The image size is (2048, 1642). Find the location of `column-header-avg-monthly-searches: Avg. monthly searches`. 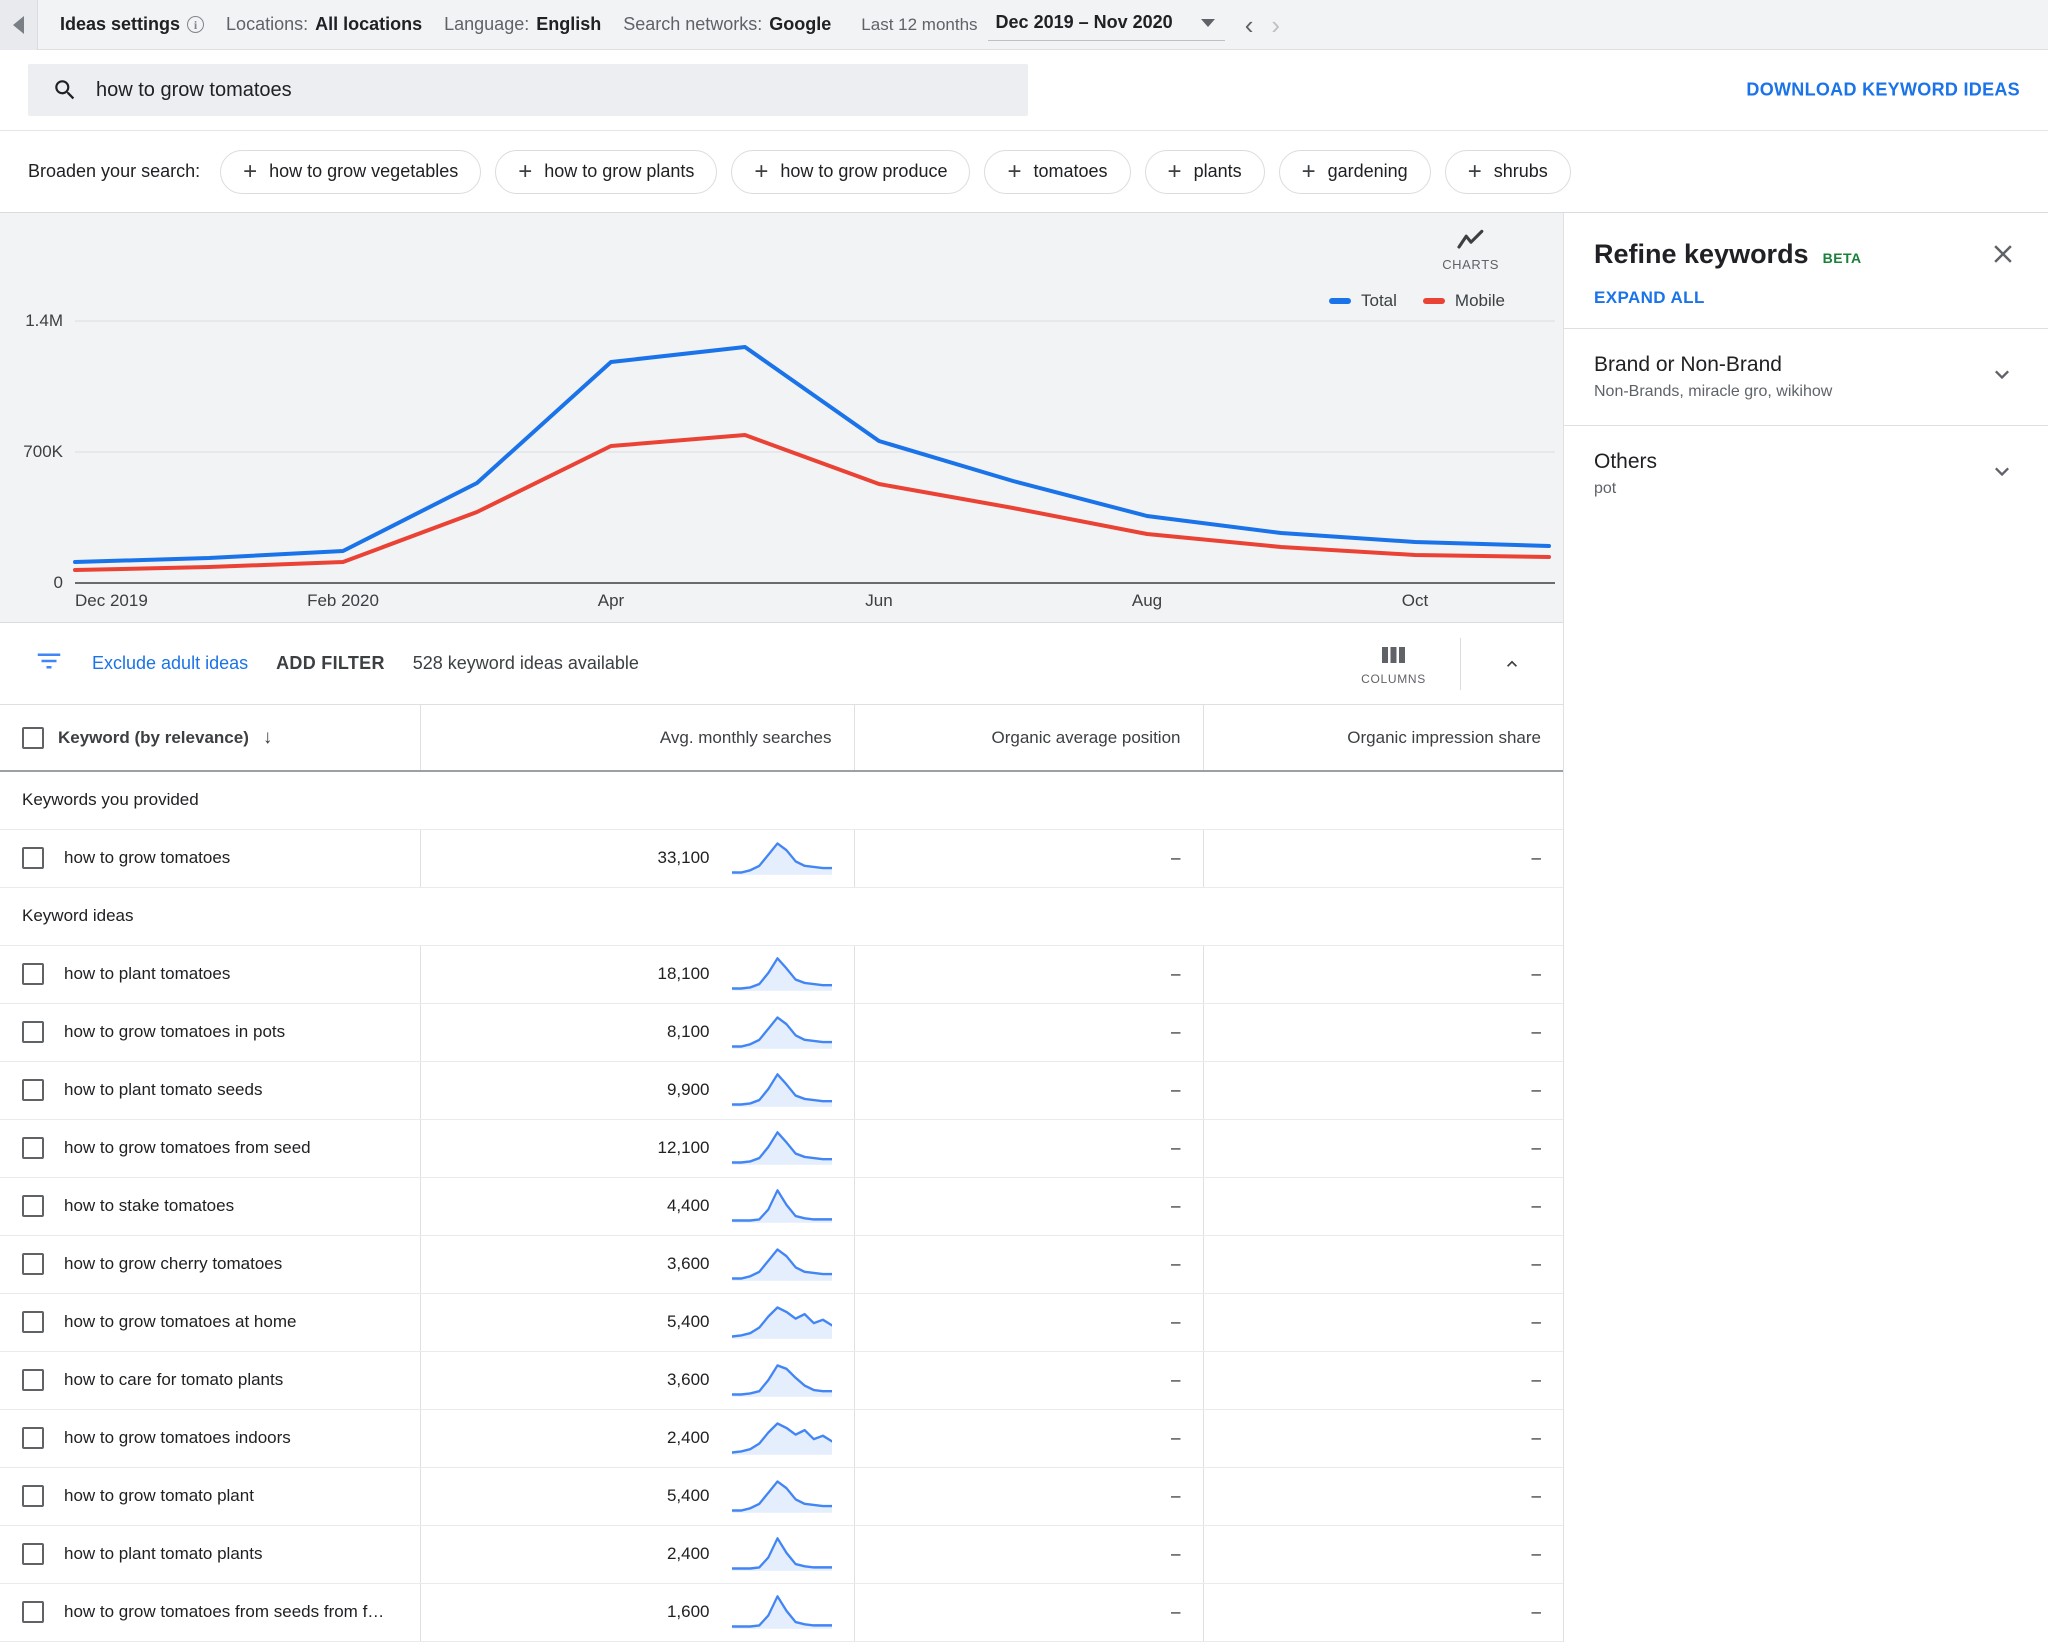

column-header-avg-monthly-searches: Avg. monthly searches is located at coordinates (637, 738).